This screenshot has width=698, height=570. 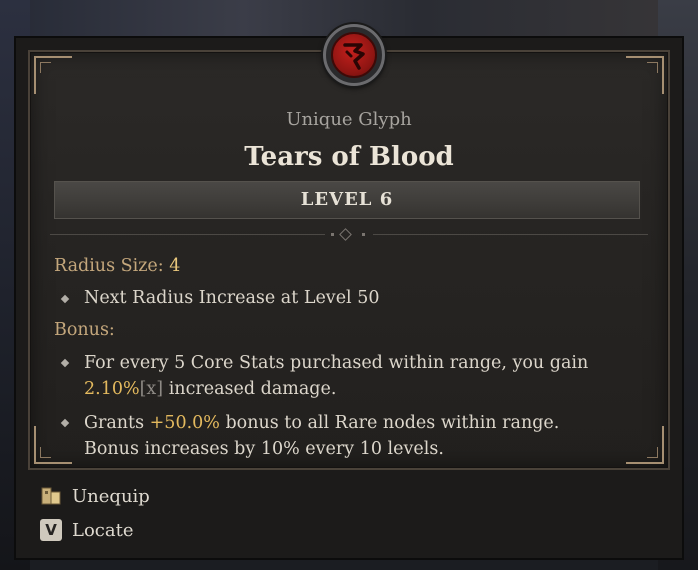 What do you see at coordinates (111, 496) in the screenshot?
I see `unequip-label: Unequip` at bounding box center [111, 496].